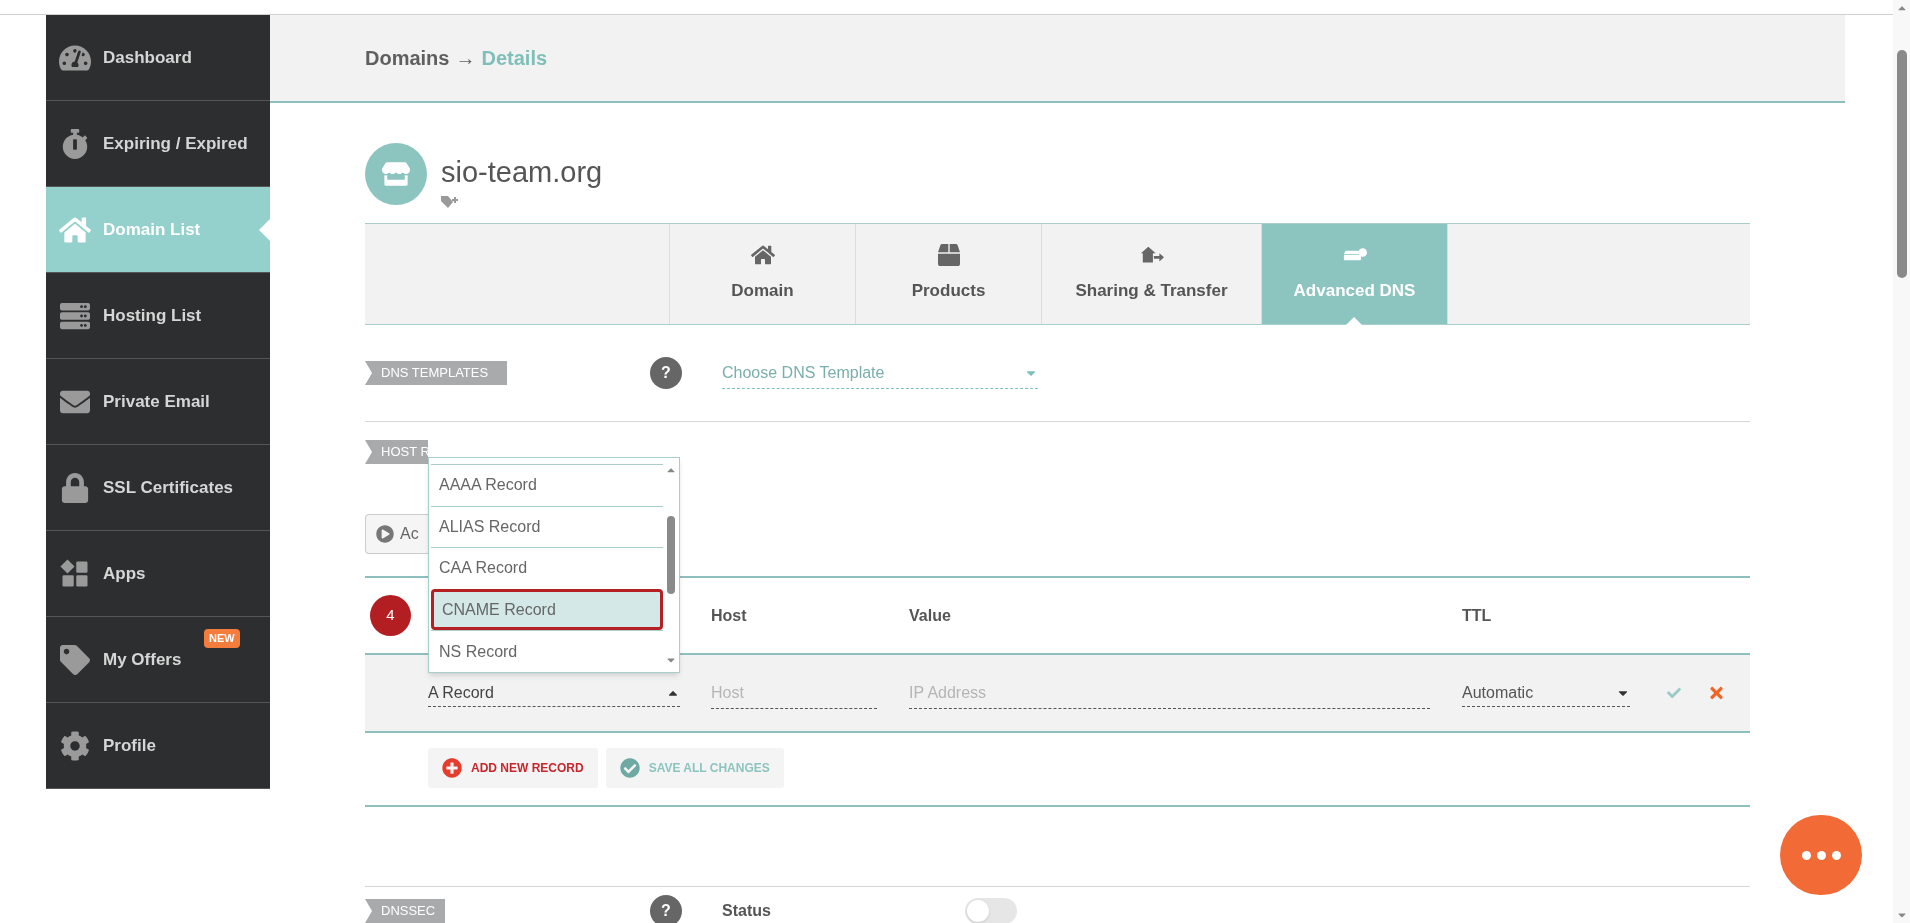 The width and height of the screenshot is (1910, 923). Describe the element at coordinates (390, 615) in the screenshot. I see `step-marker: 4` at that location.